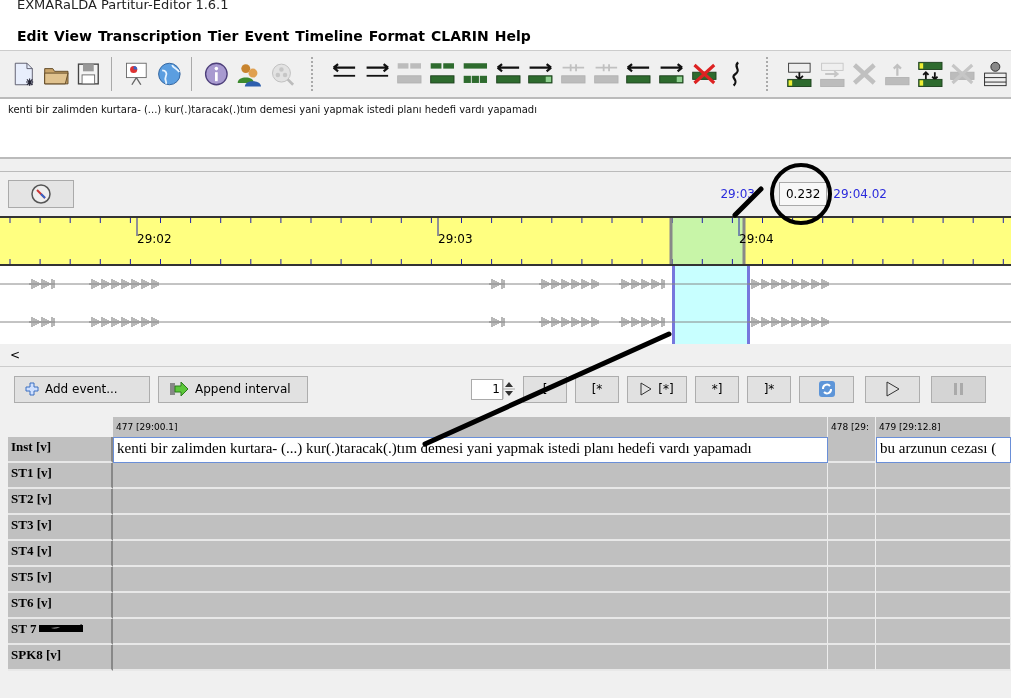  Describe the element at coordinates (272, 109) in the screenshot. I see `event-text-preview: kenti bir zalimden kurtara- (...) kur(.)taracak(.)tım demesi yani yapmak istedi planı hedefi vardı yapamadı` at that location.